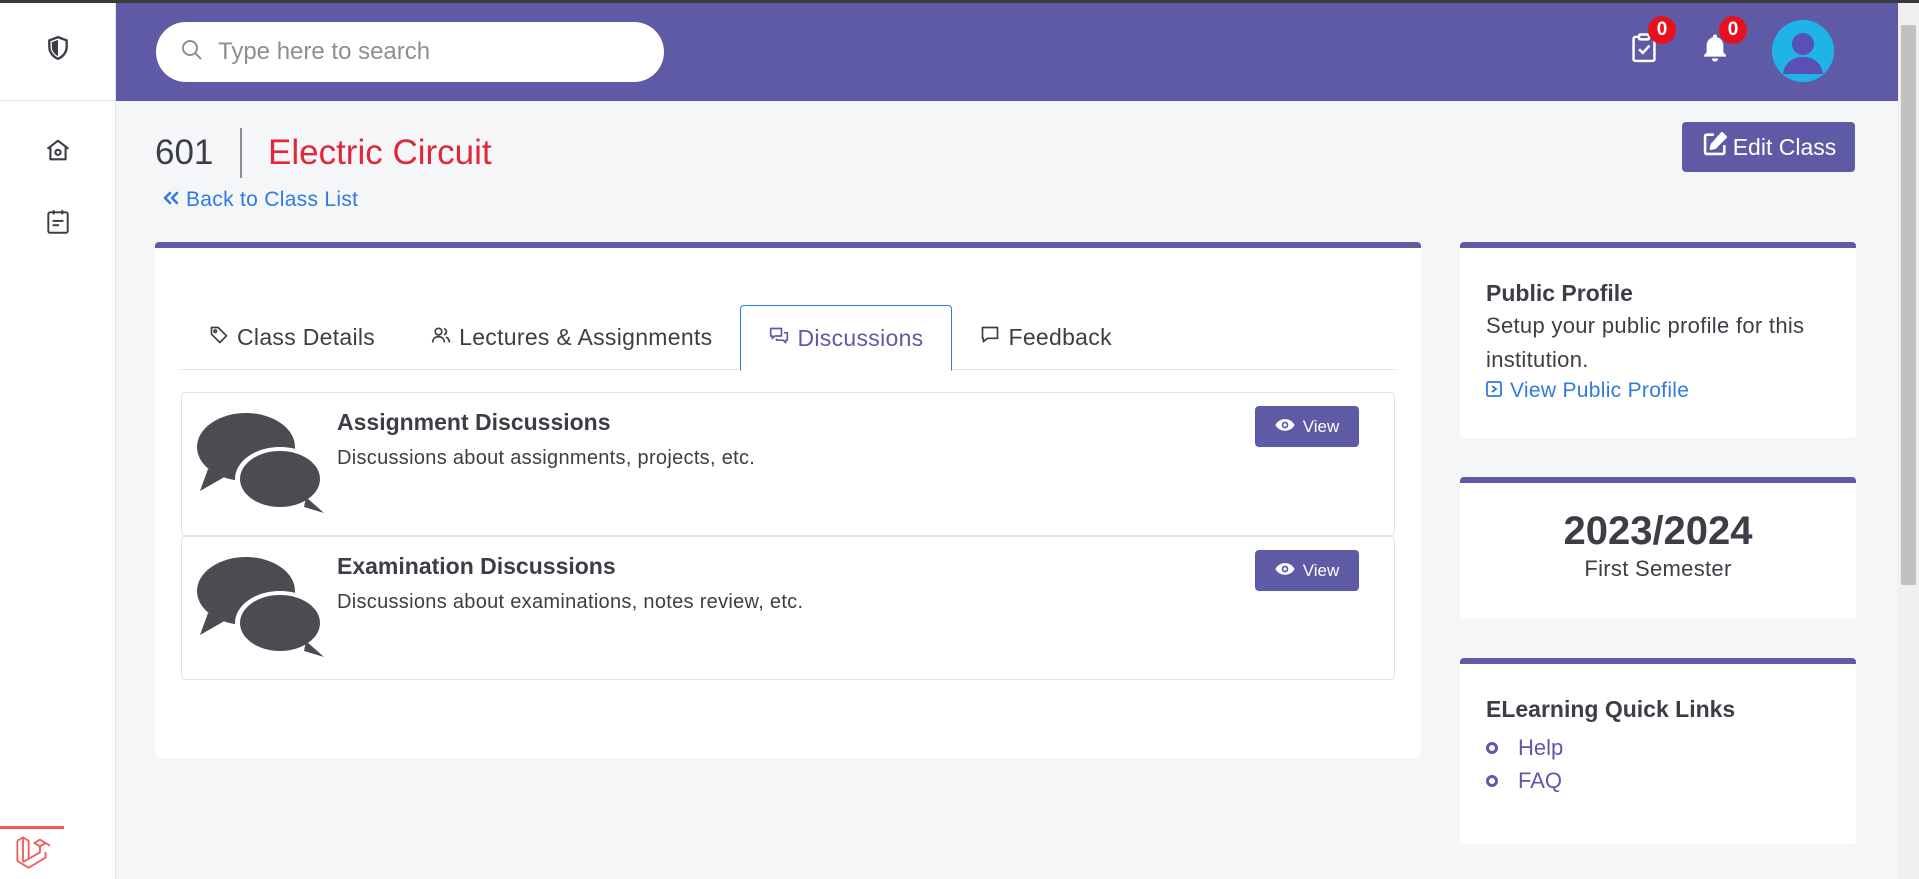 The image size is (1919, 879). I want to click on view-assignment-discussions-button: View, so click(1307, 426).